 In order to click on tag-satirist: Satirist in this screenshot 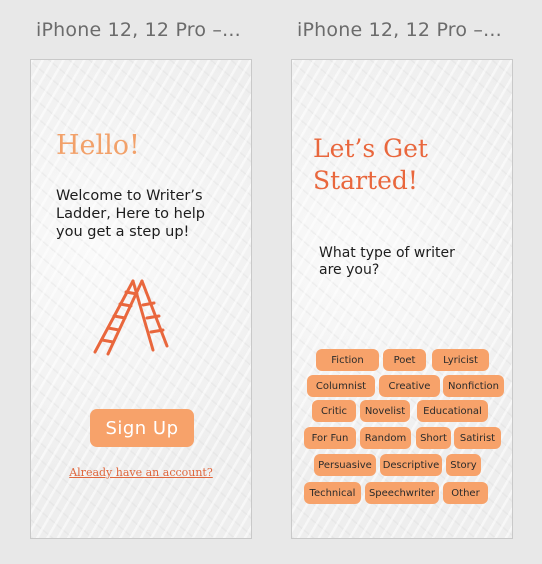, I will do `click(477, 438)`.